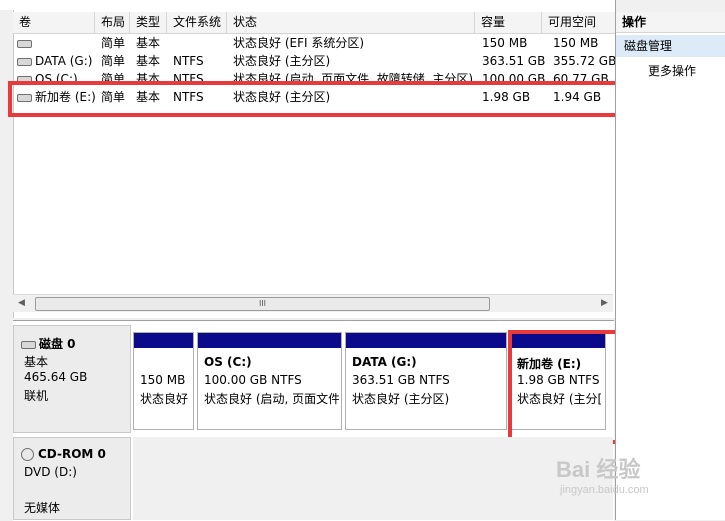 Image resolution: width=725 pixels, height=521 pixels. What do you see at coordinates (28, 344) in the screenshot?
I see `disk-icon` at bounding box center [28, 344].